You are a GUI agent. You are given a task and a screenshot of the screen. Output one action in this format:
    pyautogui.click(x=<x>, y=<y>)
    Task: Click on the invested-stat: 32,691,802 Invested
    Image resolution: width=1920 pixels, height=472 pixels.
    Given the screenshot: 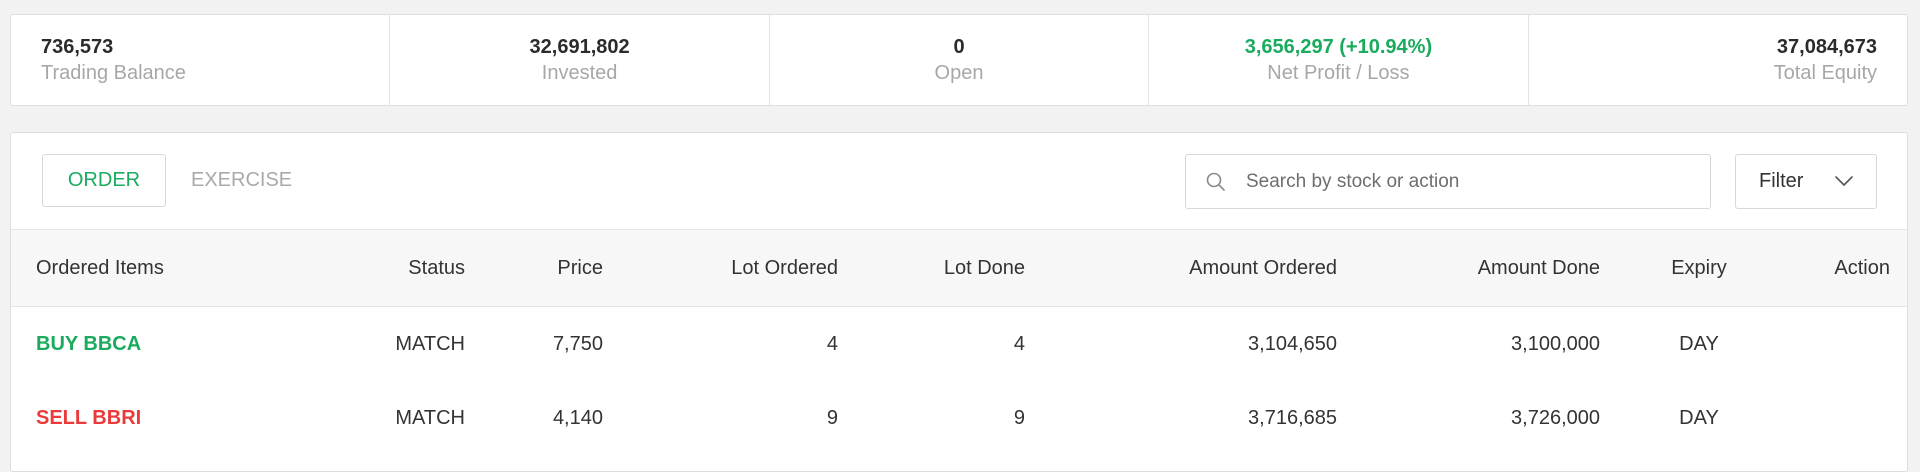 What is the action you would take?
    pyautogui.click(x=580, y=60)
    